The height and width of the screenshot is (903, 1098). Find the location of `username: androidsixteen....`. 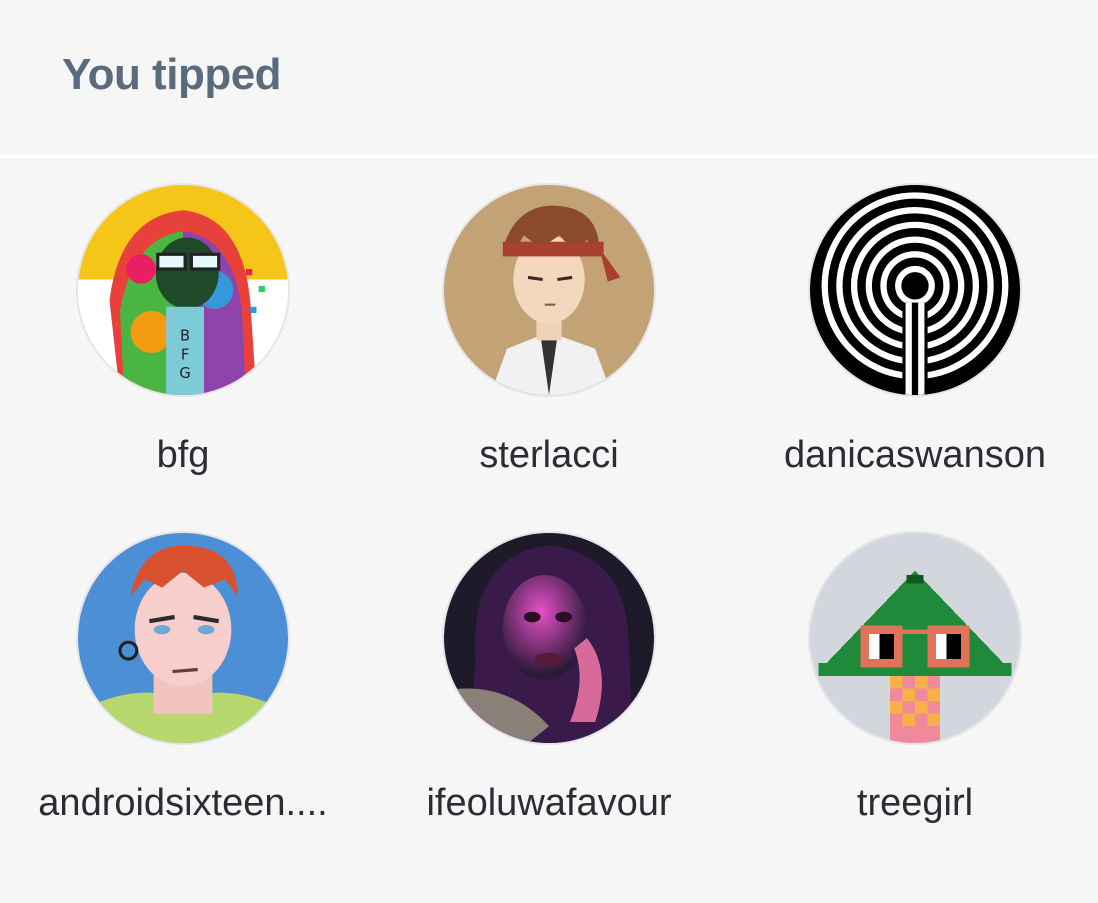

username: androidsixteen.... is located at coordinates (183, 803).